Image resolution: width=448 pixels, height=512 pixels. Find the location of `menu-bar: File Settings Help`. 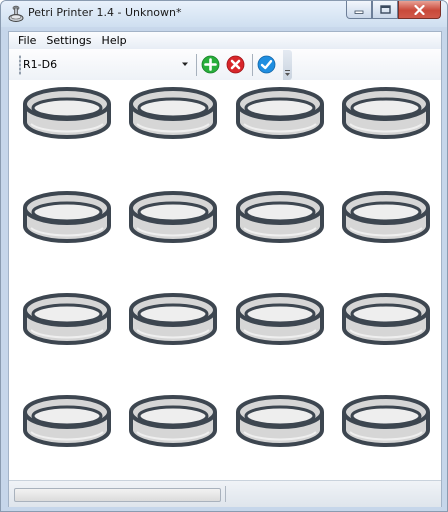

menu-bar: File Settings Help is located at coordinates (225, 40).